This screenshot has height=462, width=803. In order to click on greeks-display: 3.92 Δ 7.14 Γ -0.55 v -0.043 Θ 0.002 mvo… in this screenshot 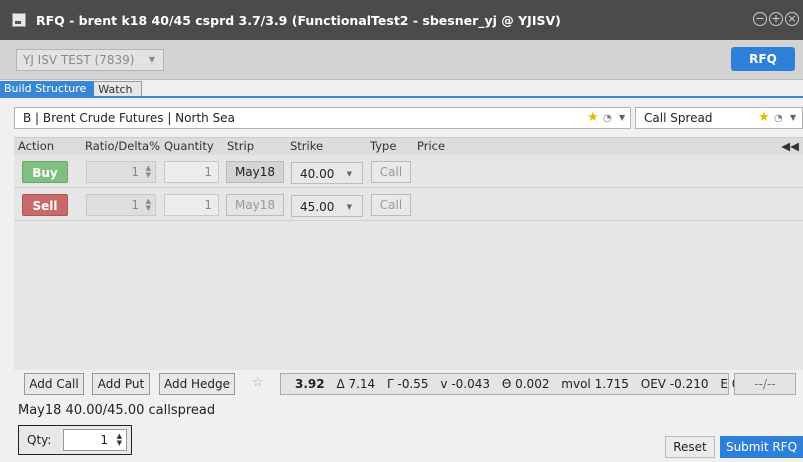, I will do `click(523, 384)`.